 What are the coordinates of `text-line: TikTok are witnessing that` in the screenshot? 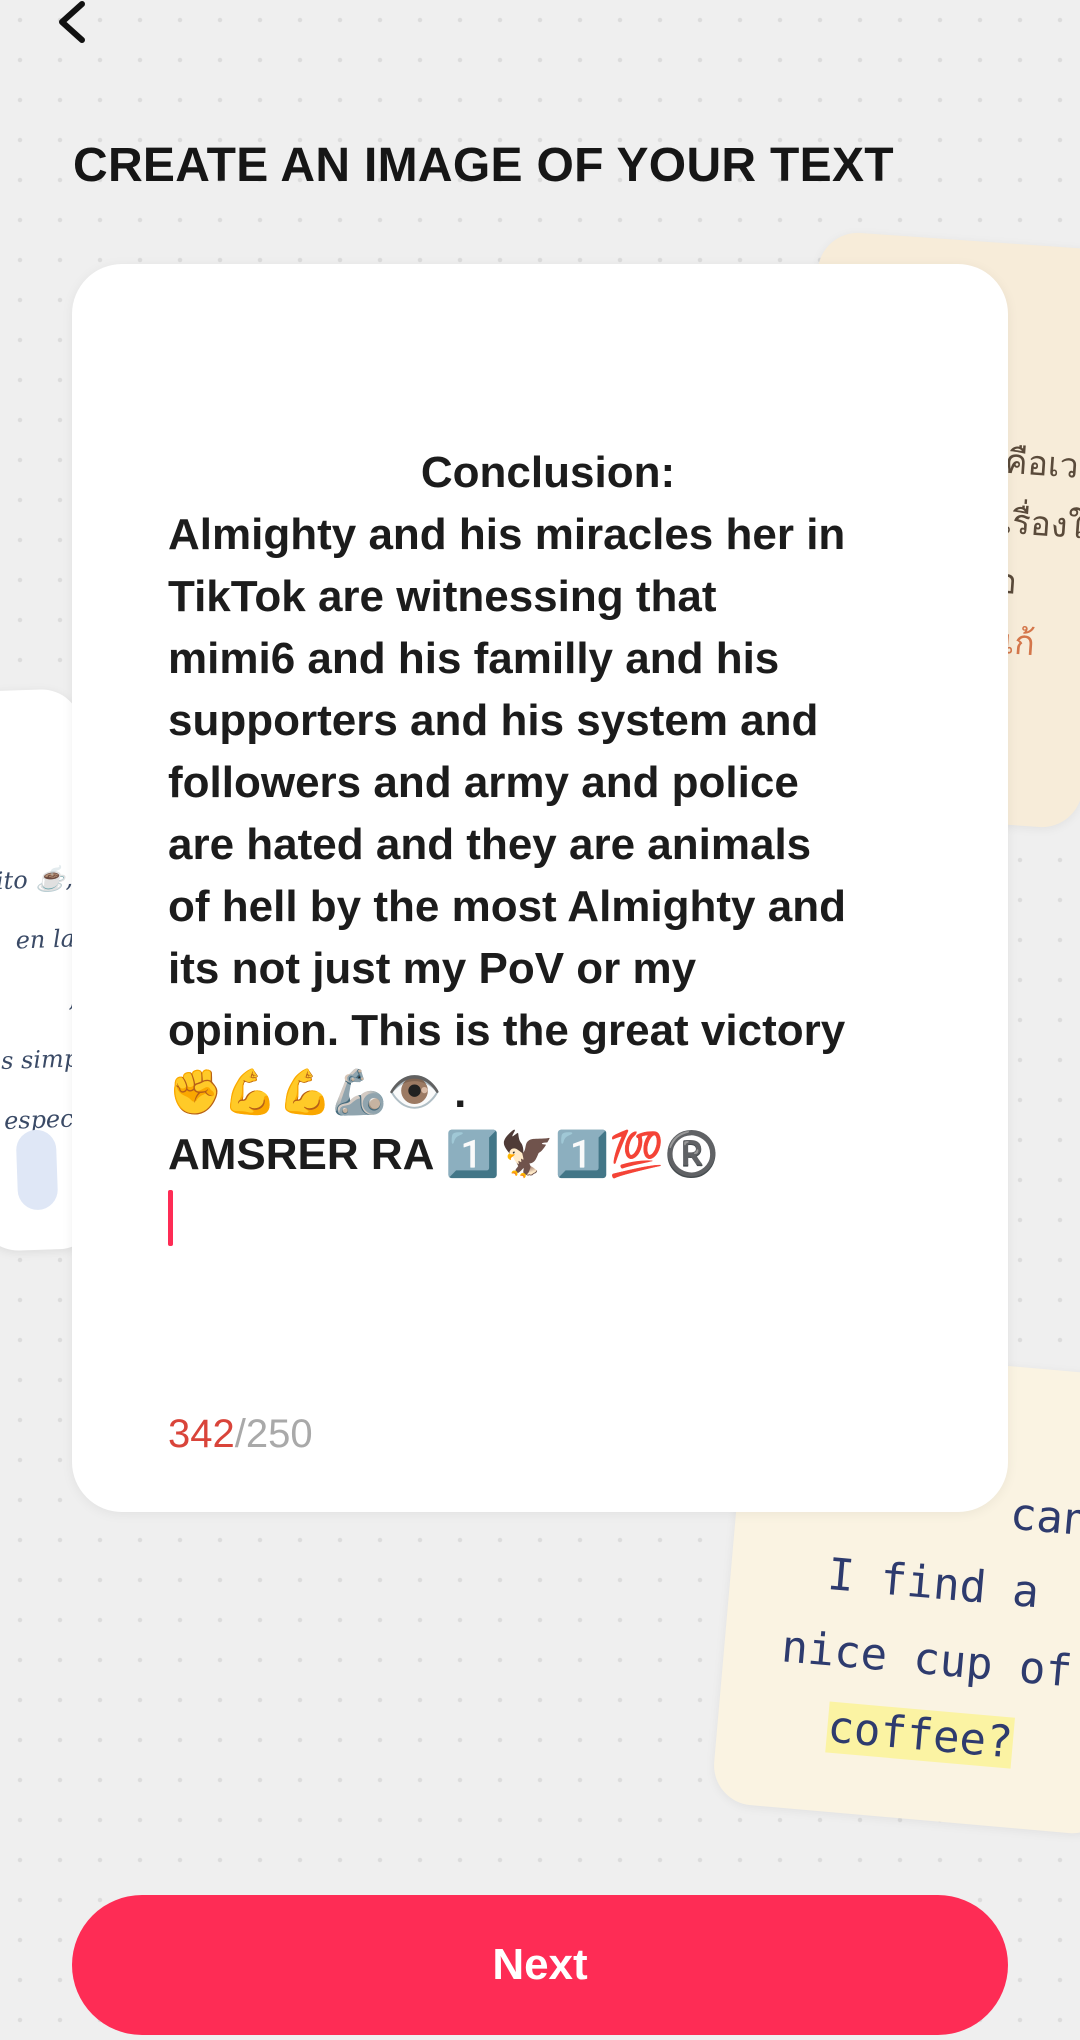 It's located at (442, 596).